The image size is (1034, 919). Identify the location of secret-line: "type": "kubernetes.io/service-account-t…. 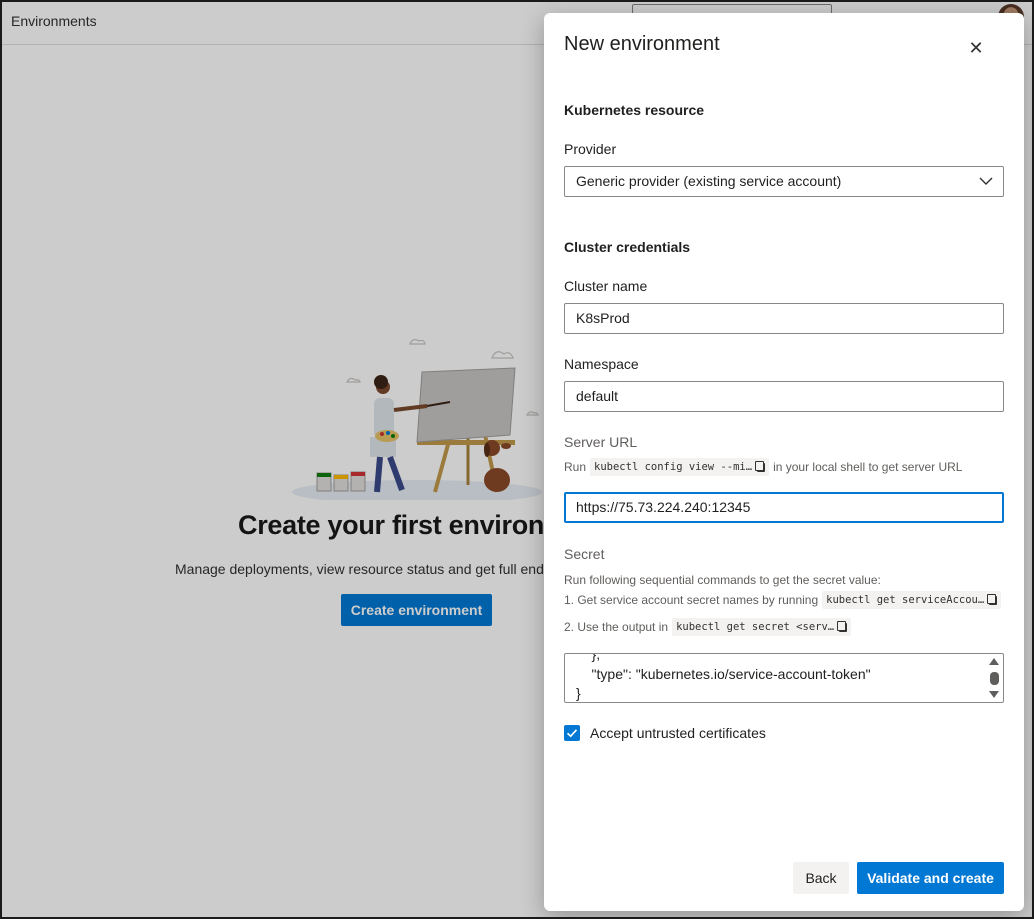
(723, 674).